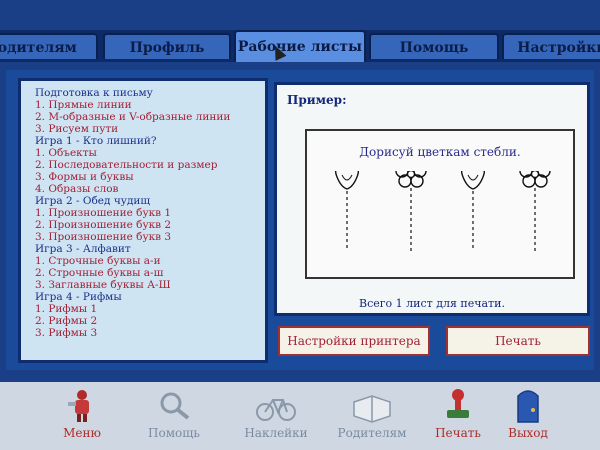  Describe the element at coordinates (347, 211) in the screenshot. I see `flower-1-icon` at that location.